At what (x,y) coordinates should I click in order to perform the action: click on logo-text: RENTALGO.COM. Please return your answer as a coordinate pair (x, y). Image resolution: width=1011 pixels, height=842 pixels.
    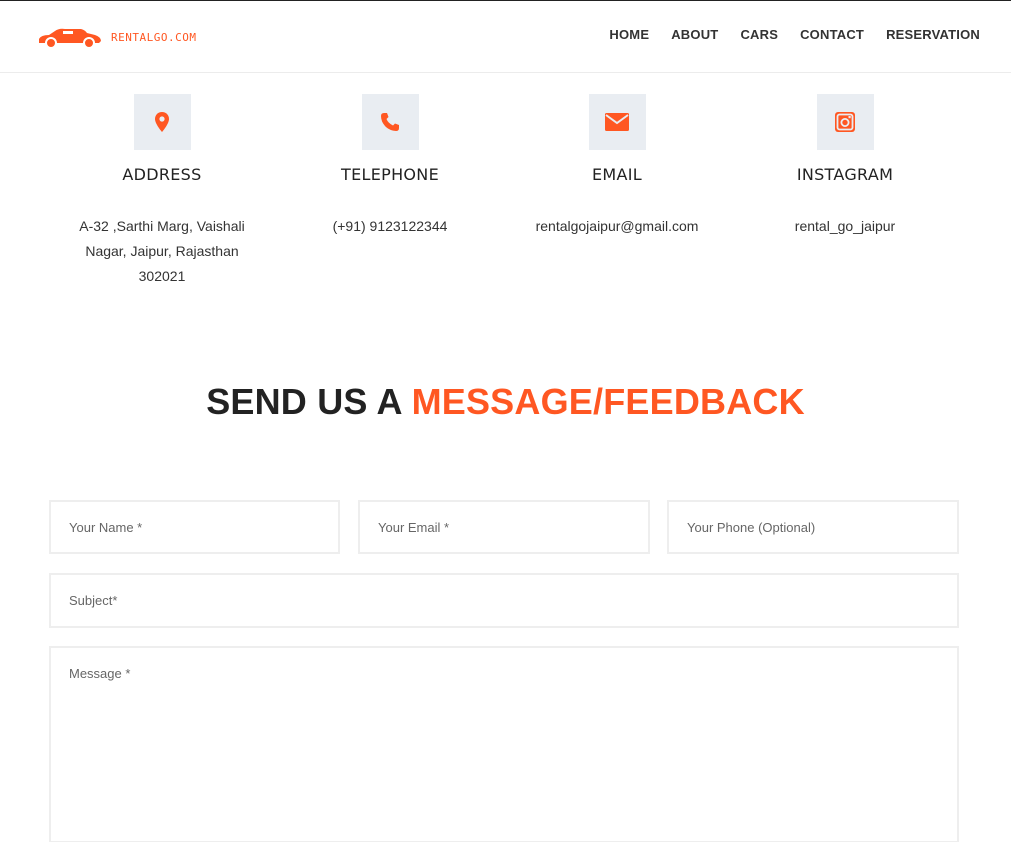
    Looking at the image, I should click on (154, 37).